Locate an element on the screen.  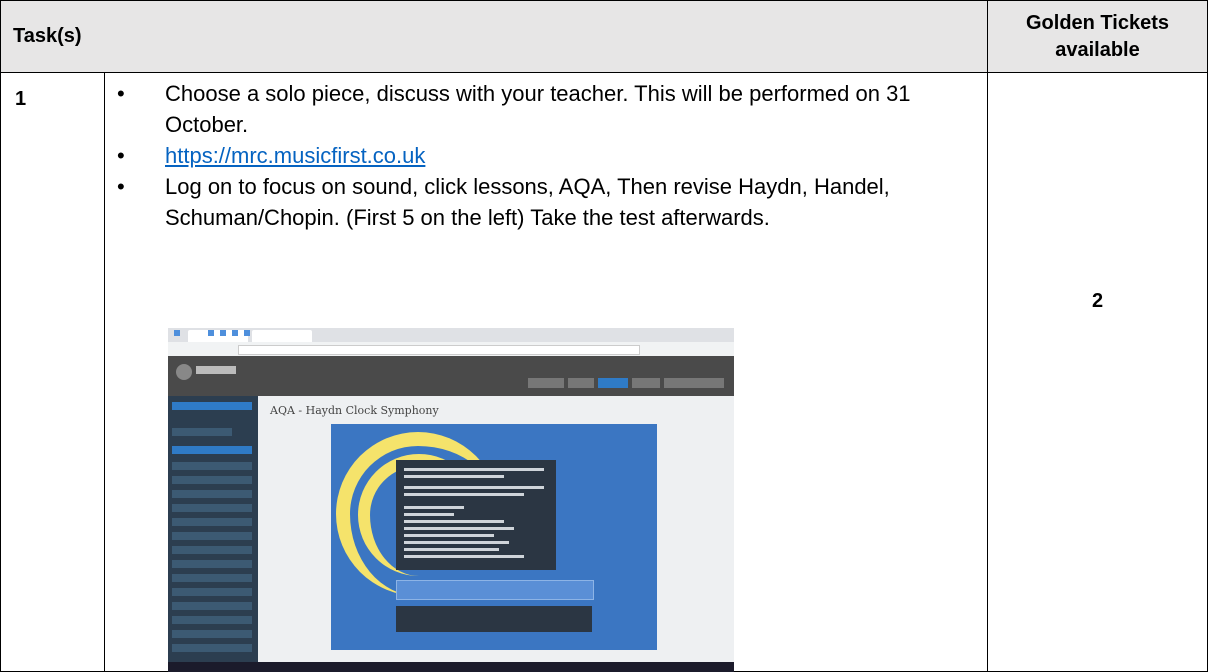
header-task-cell: Task(s) is located at coordinates (494, 36).